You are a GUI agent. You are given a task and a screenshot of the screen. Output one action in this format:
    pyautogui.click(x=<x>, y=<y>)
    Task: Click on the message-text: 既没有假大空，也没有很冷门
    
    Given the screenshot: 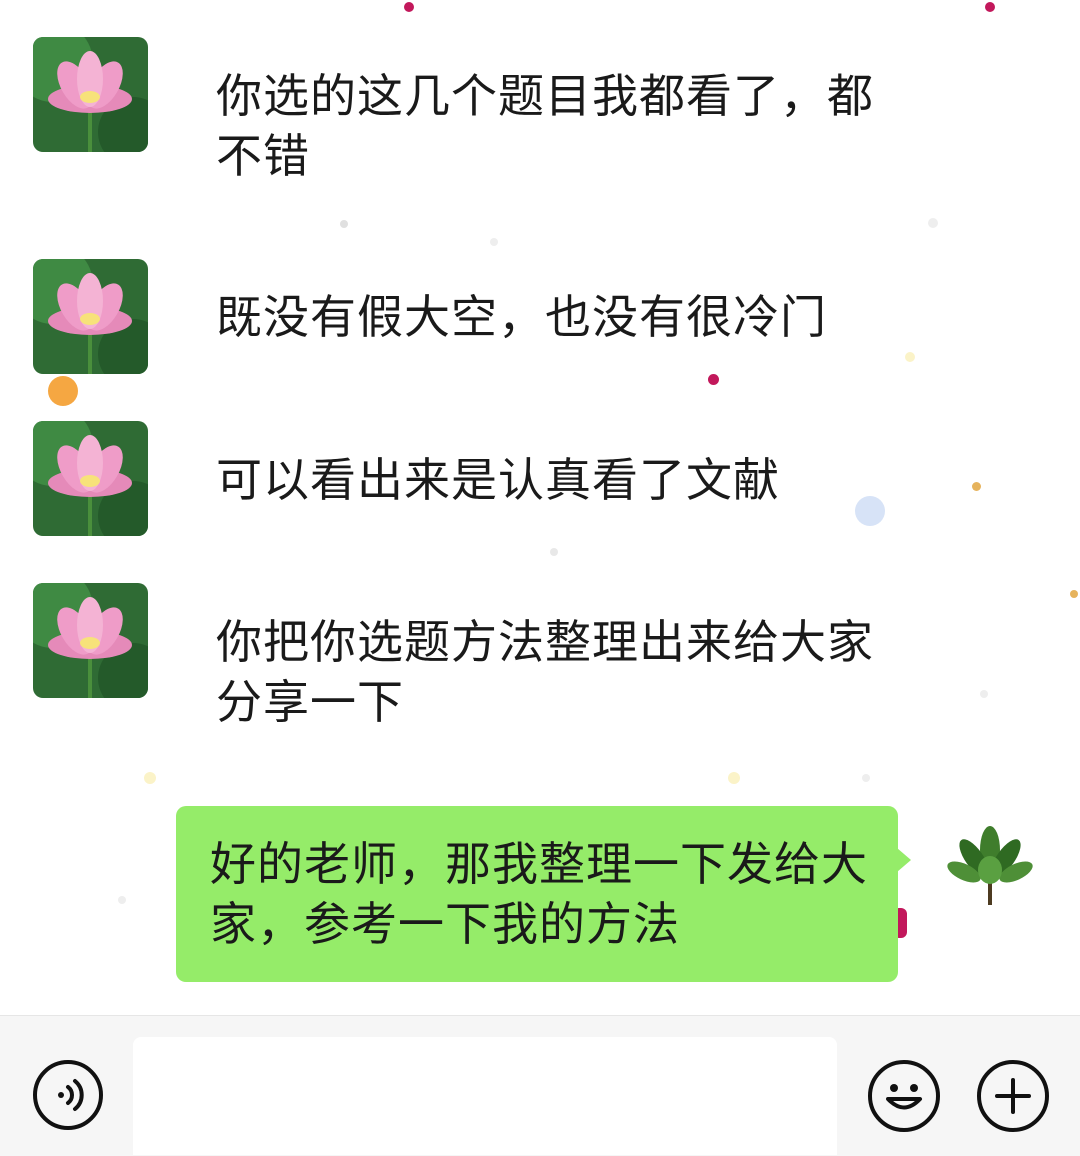 What is the action you would take?
    pyautogui.click(x=521, y=317)
    